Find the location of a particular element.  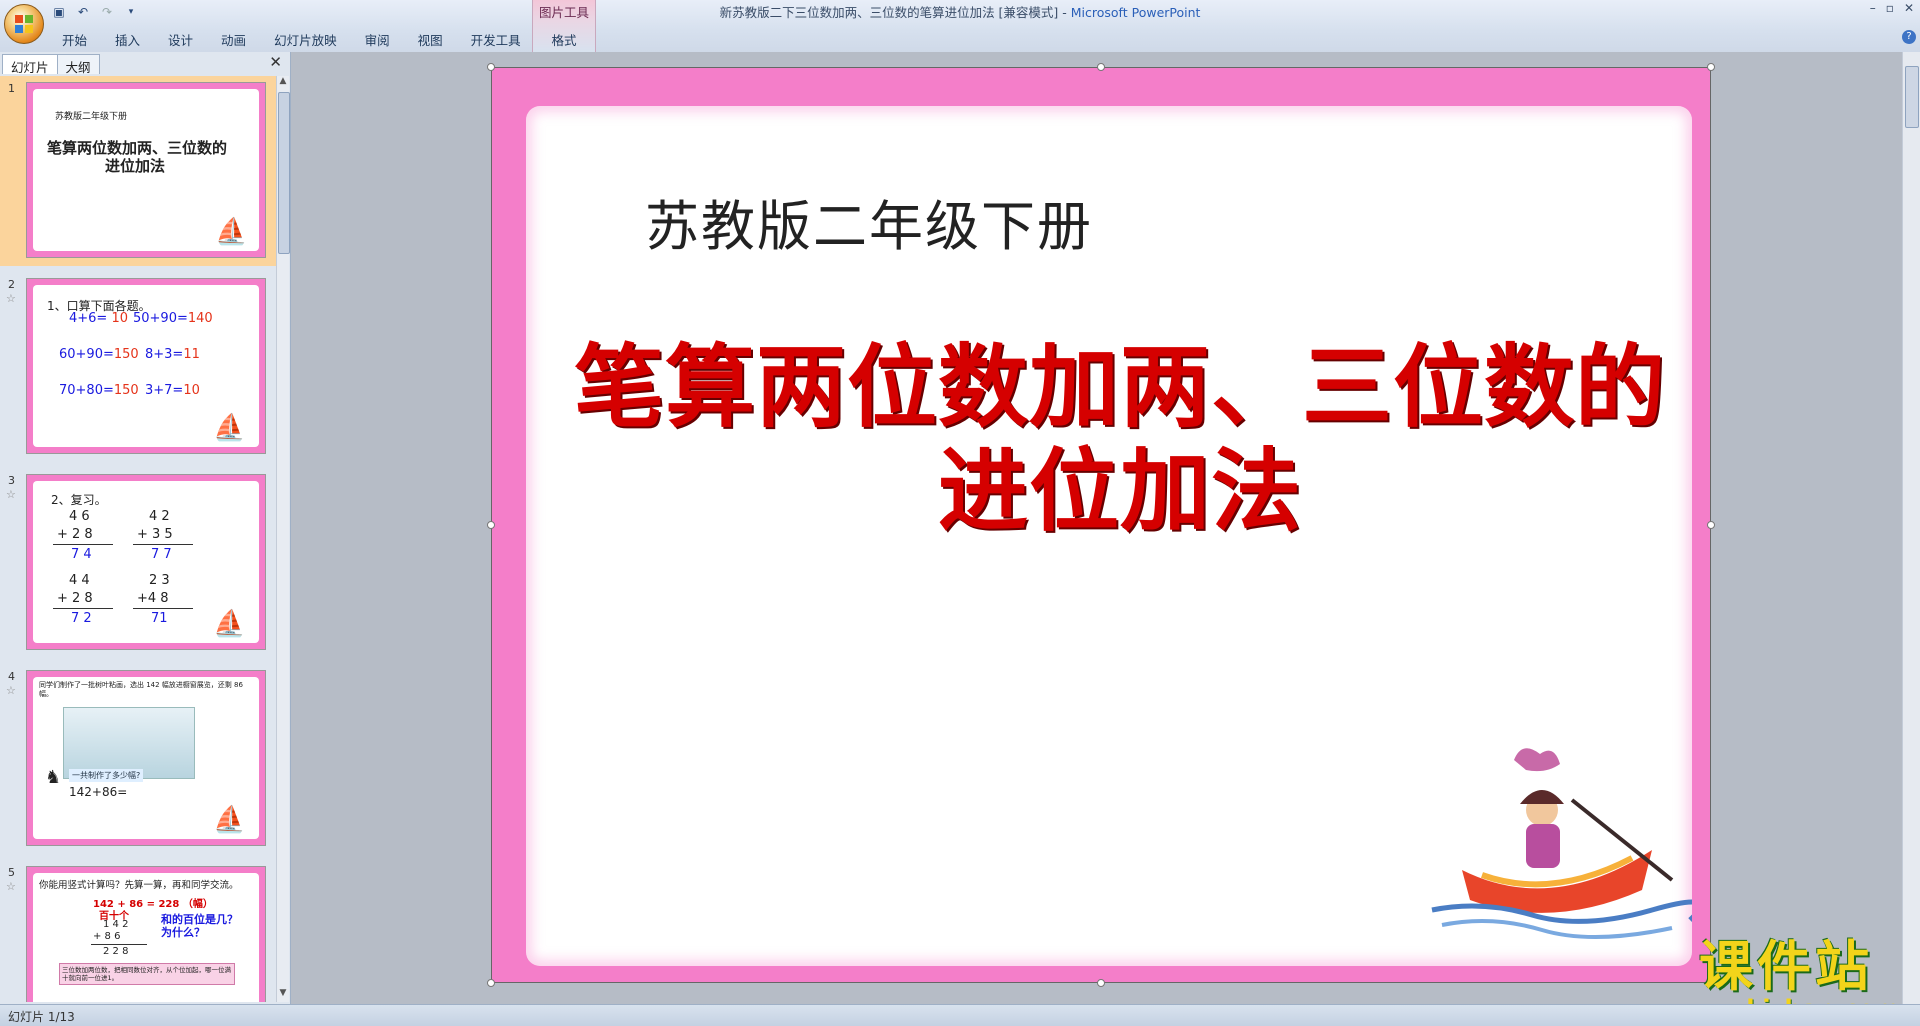

tab-outline: 大纲 is located at coordinates (78, 64).